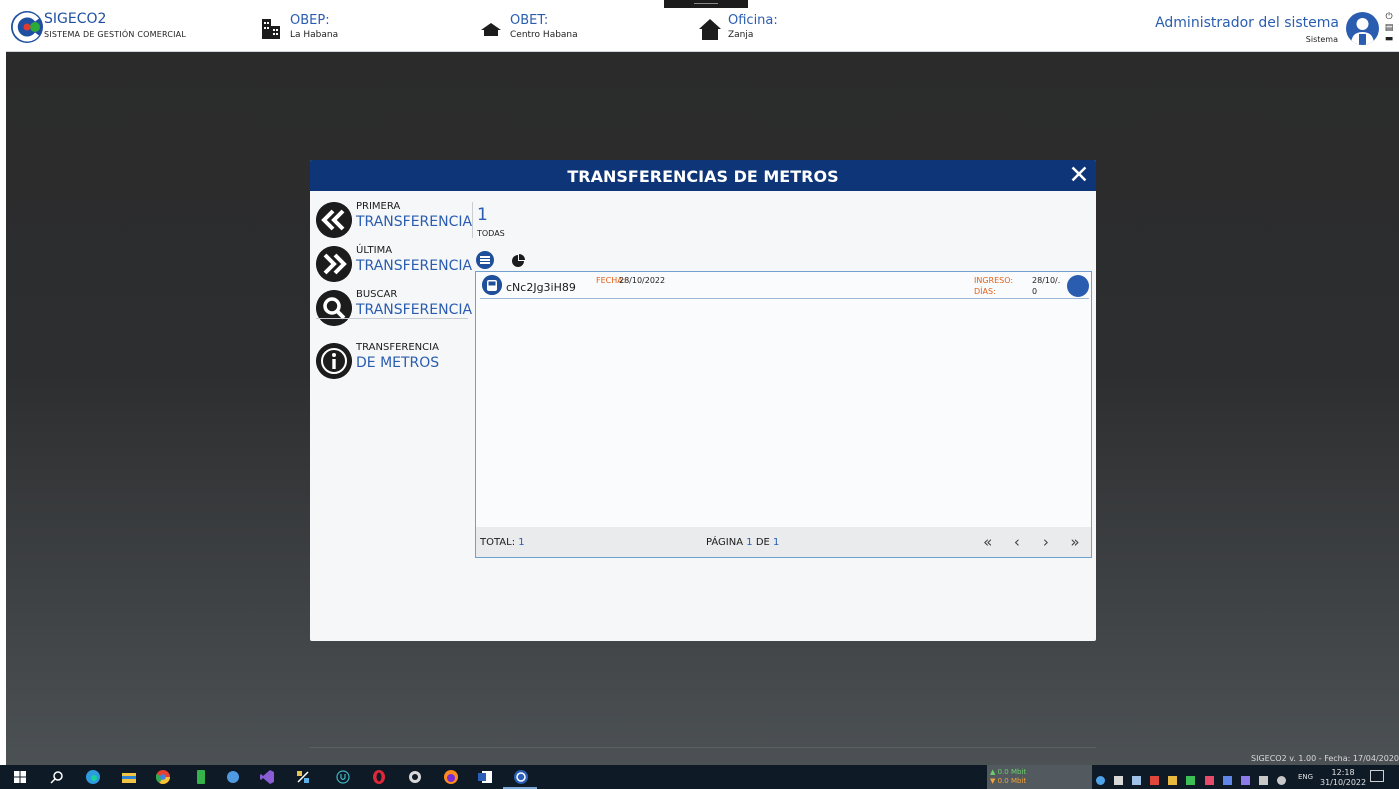  Describe the element at coordinates (994, 280) in the screenshot. I see `ingreso-label: INGRESO:` at that location.